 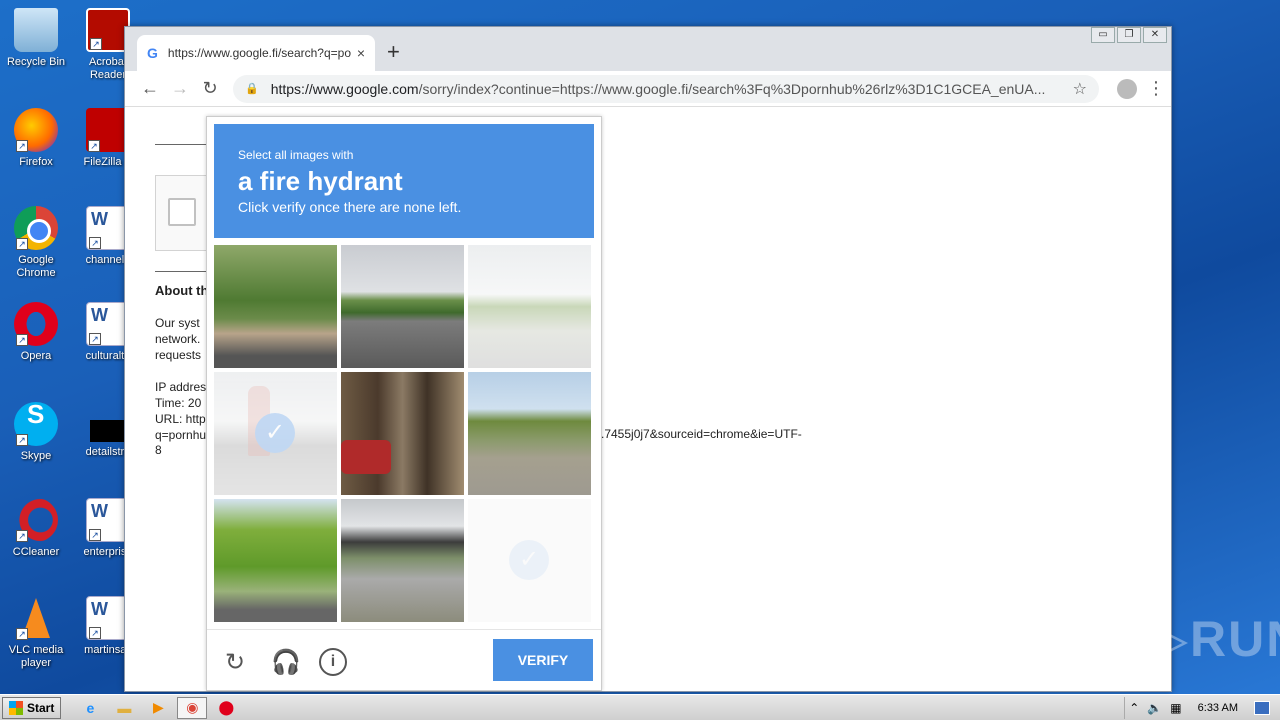 I want to click on instruction-hint: Click verify once there are none left., so click(x=350, y=207).